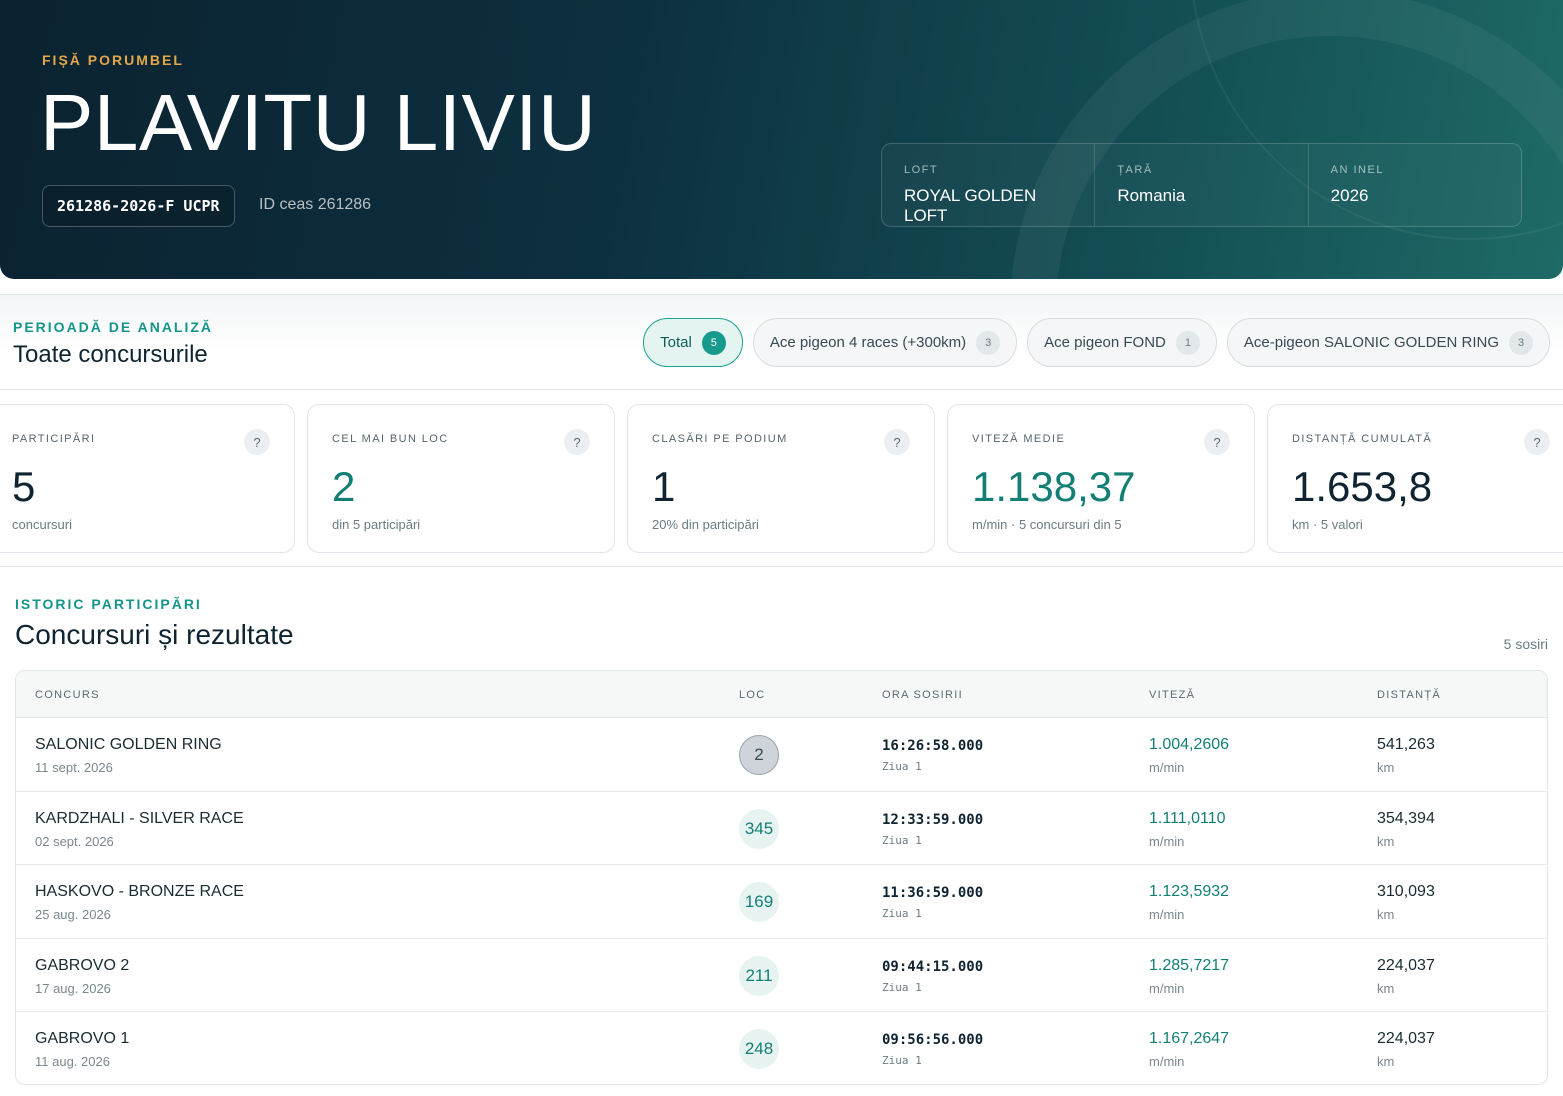 The height and width of the screenshot is (1096, 1563). Describe the element at coordinates (74, 841) in the screenshot. I see `race-date: 02 sept. 2026` at that location.